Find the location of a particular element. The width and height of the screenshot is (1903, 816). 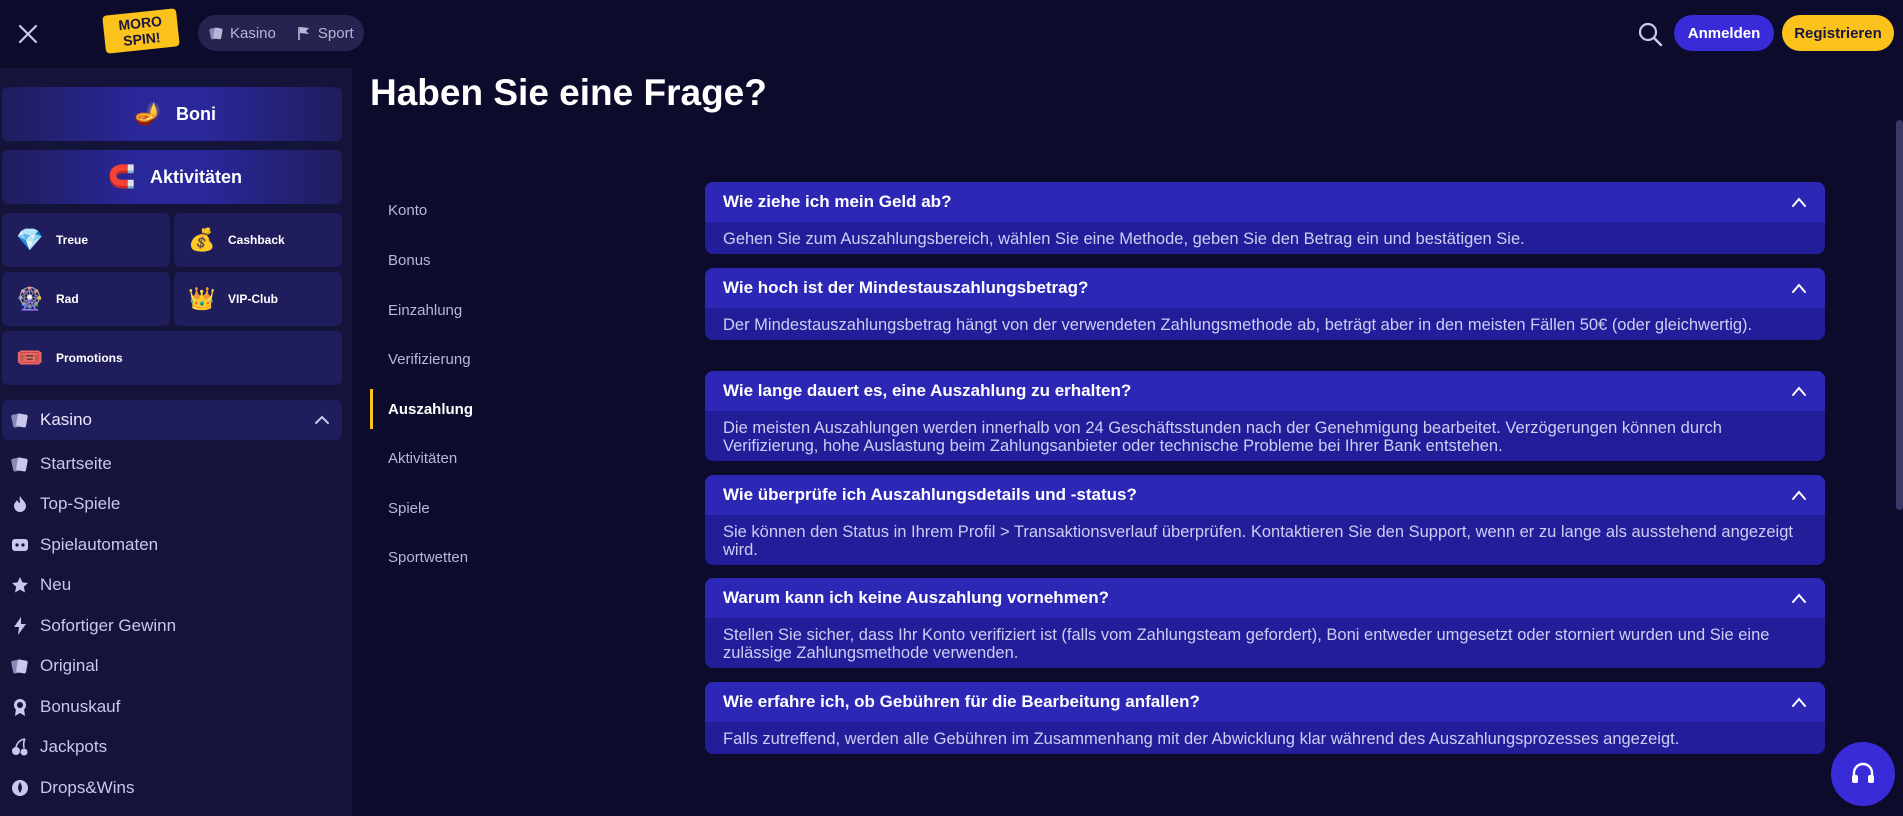

promo-promotions: 🎟️ Promotions is located at coordinates (172, 358).